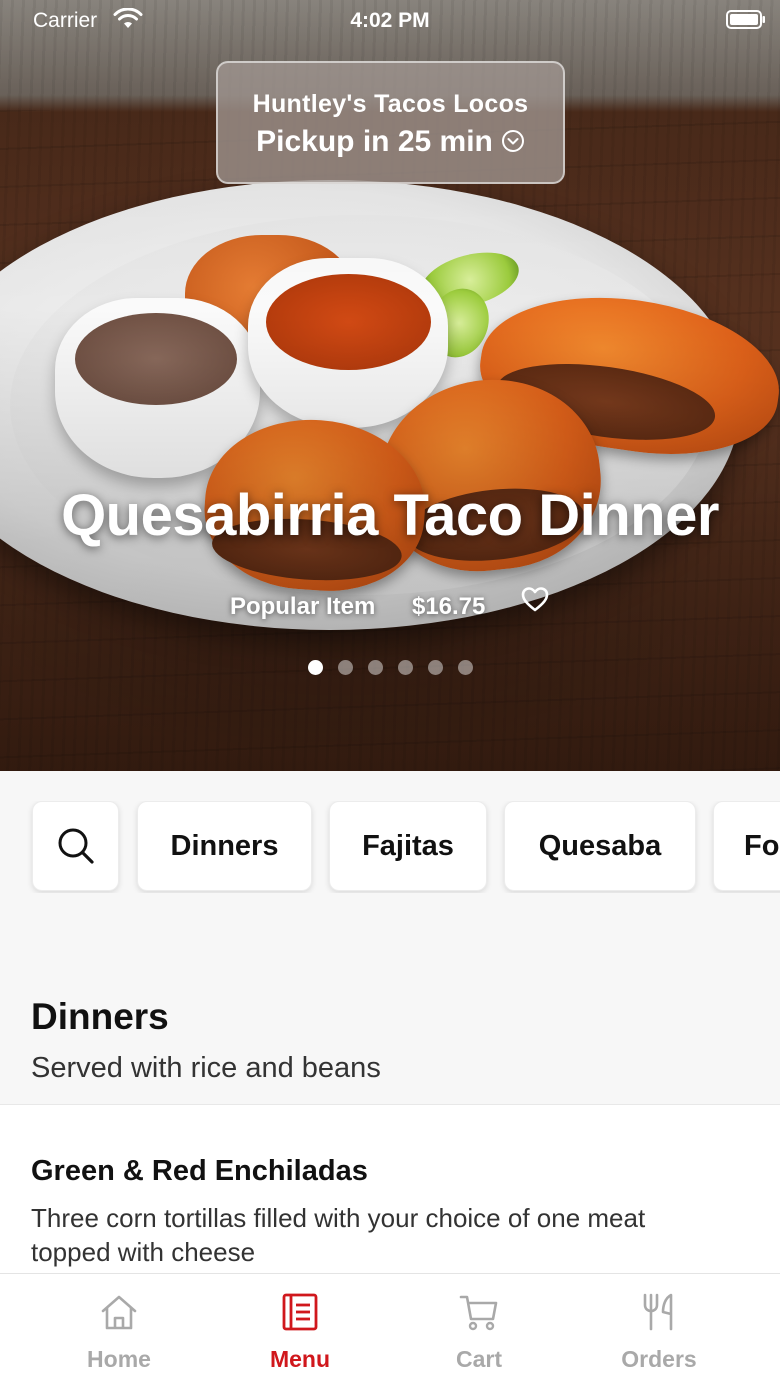 Image resolution: width=780 pixels, height=1387 pixels. Describe the element at coordinates (302, 606) in the screenshot. I see `popular-tag: Popular Item` at that location.